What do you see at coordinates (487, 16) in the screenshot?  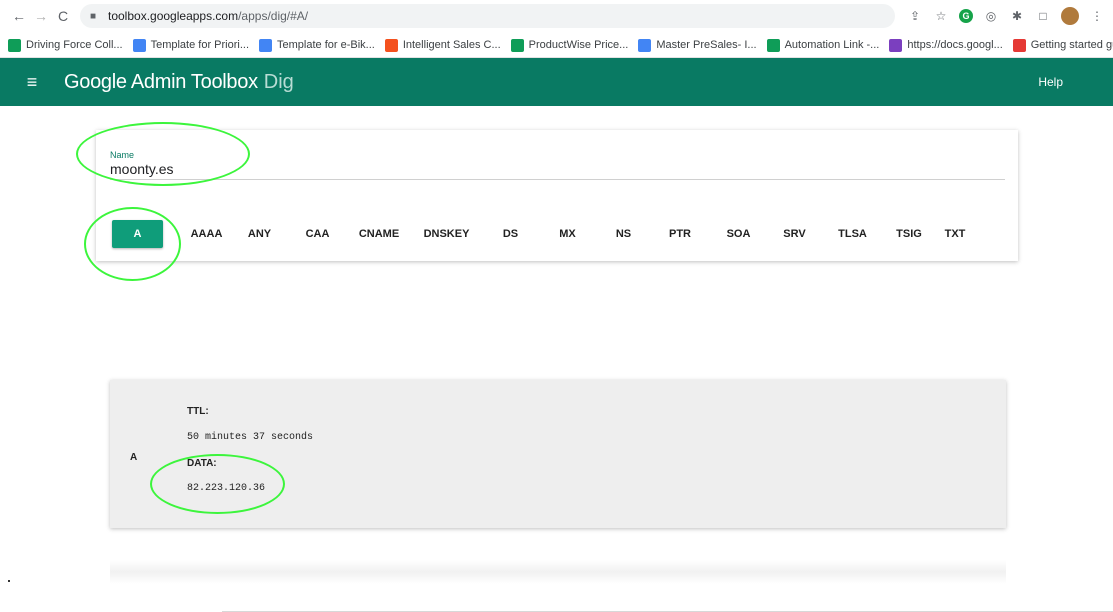 I see `address-bar: ■ toolbox.googleapps.com /apps/dig/#A/` at bounding box center [487, 16].